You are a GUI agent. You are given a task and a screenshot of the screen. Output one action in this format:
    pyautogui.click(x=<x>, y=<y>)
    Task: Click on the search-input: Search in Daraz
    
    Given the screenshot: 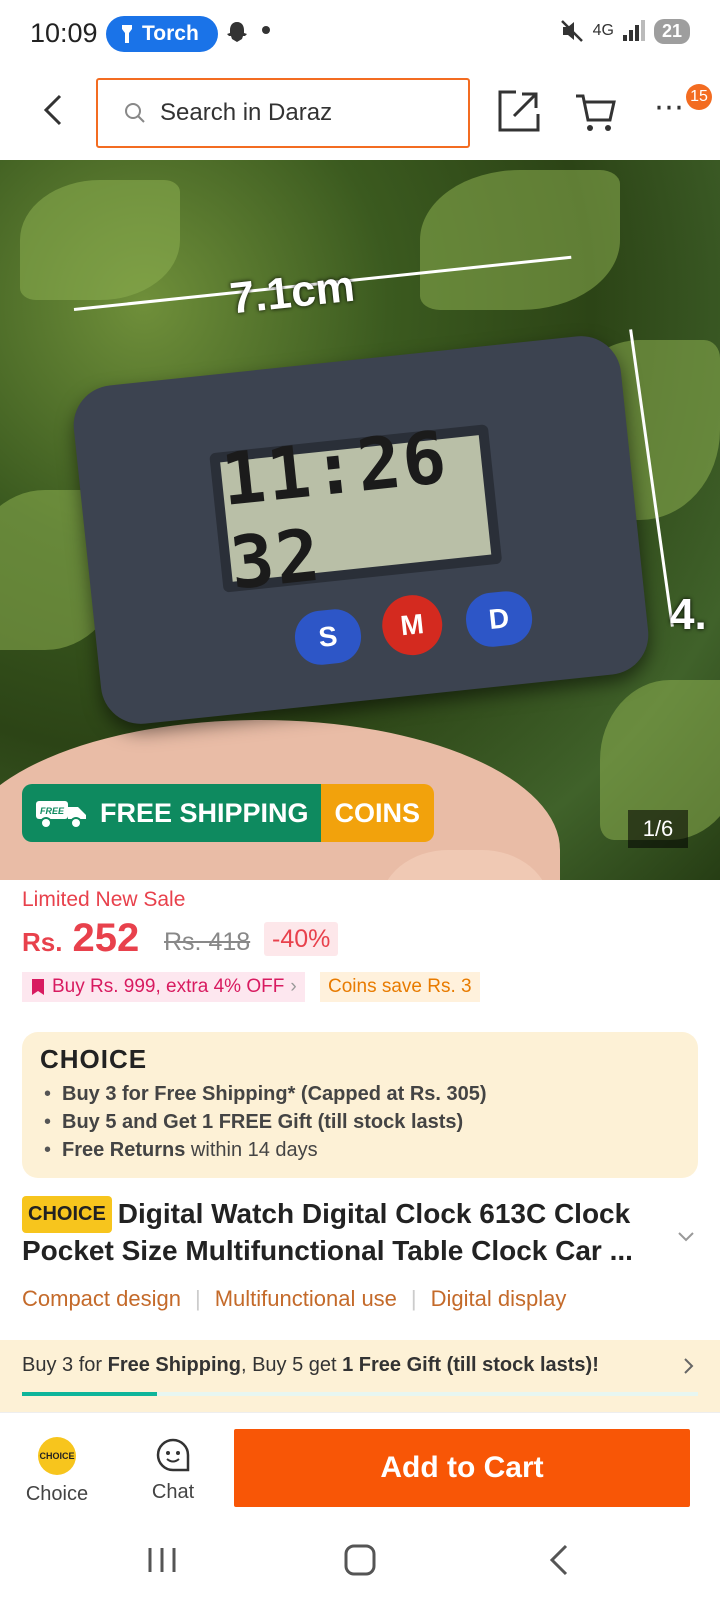 What is the action you would take?
    pyautogui.click(x=283, y=113)
    